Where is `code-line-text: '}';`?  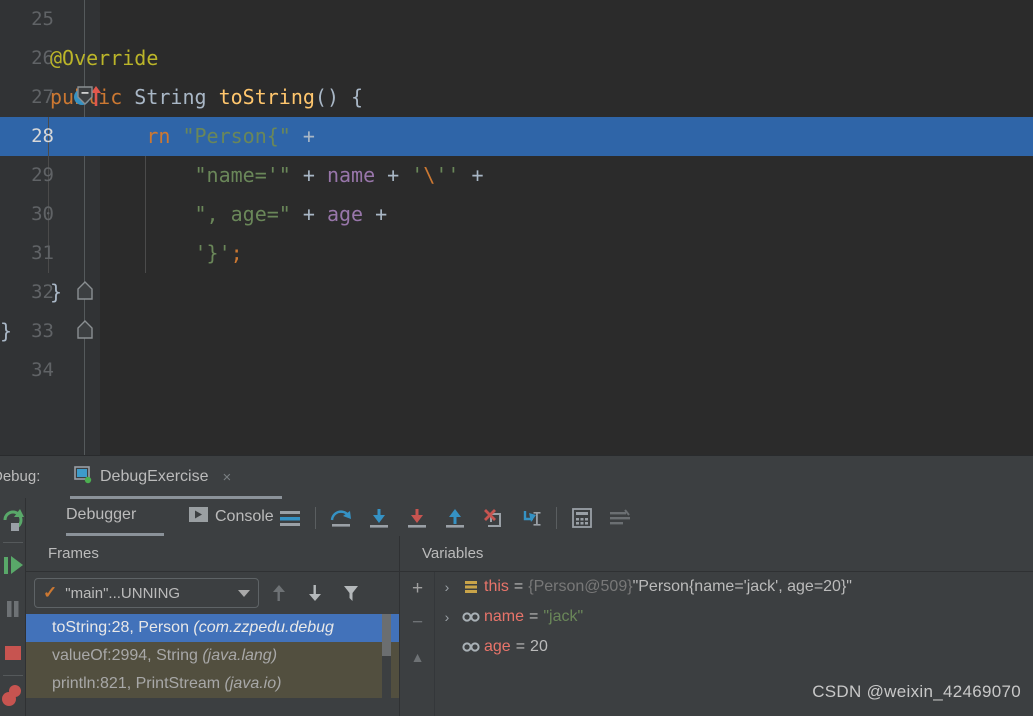
code-line-text: '}'; is located at coordinates (516, 253).